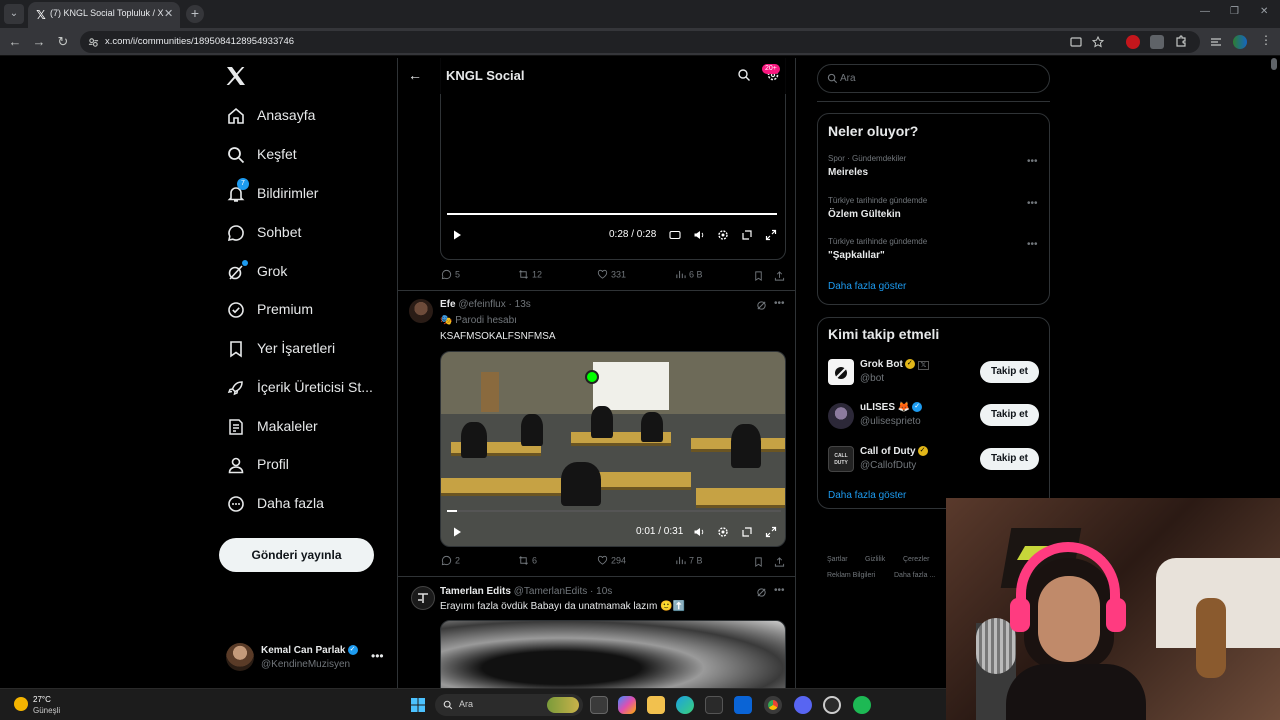  Describe the element at coordinates (46, 710) in the screenshot. I see `weather-desc: Güneşli` at that location.